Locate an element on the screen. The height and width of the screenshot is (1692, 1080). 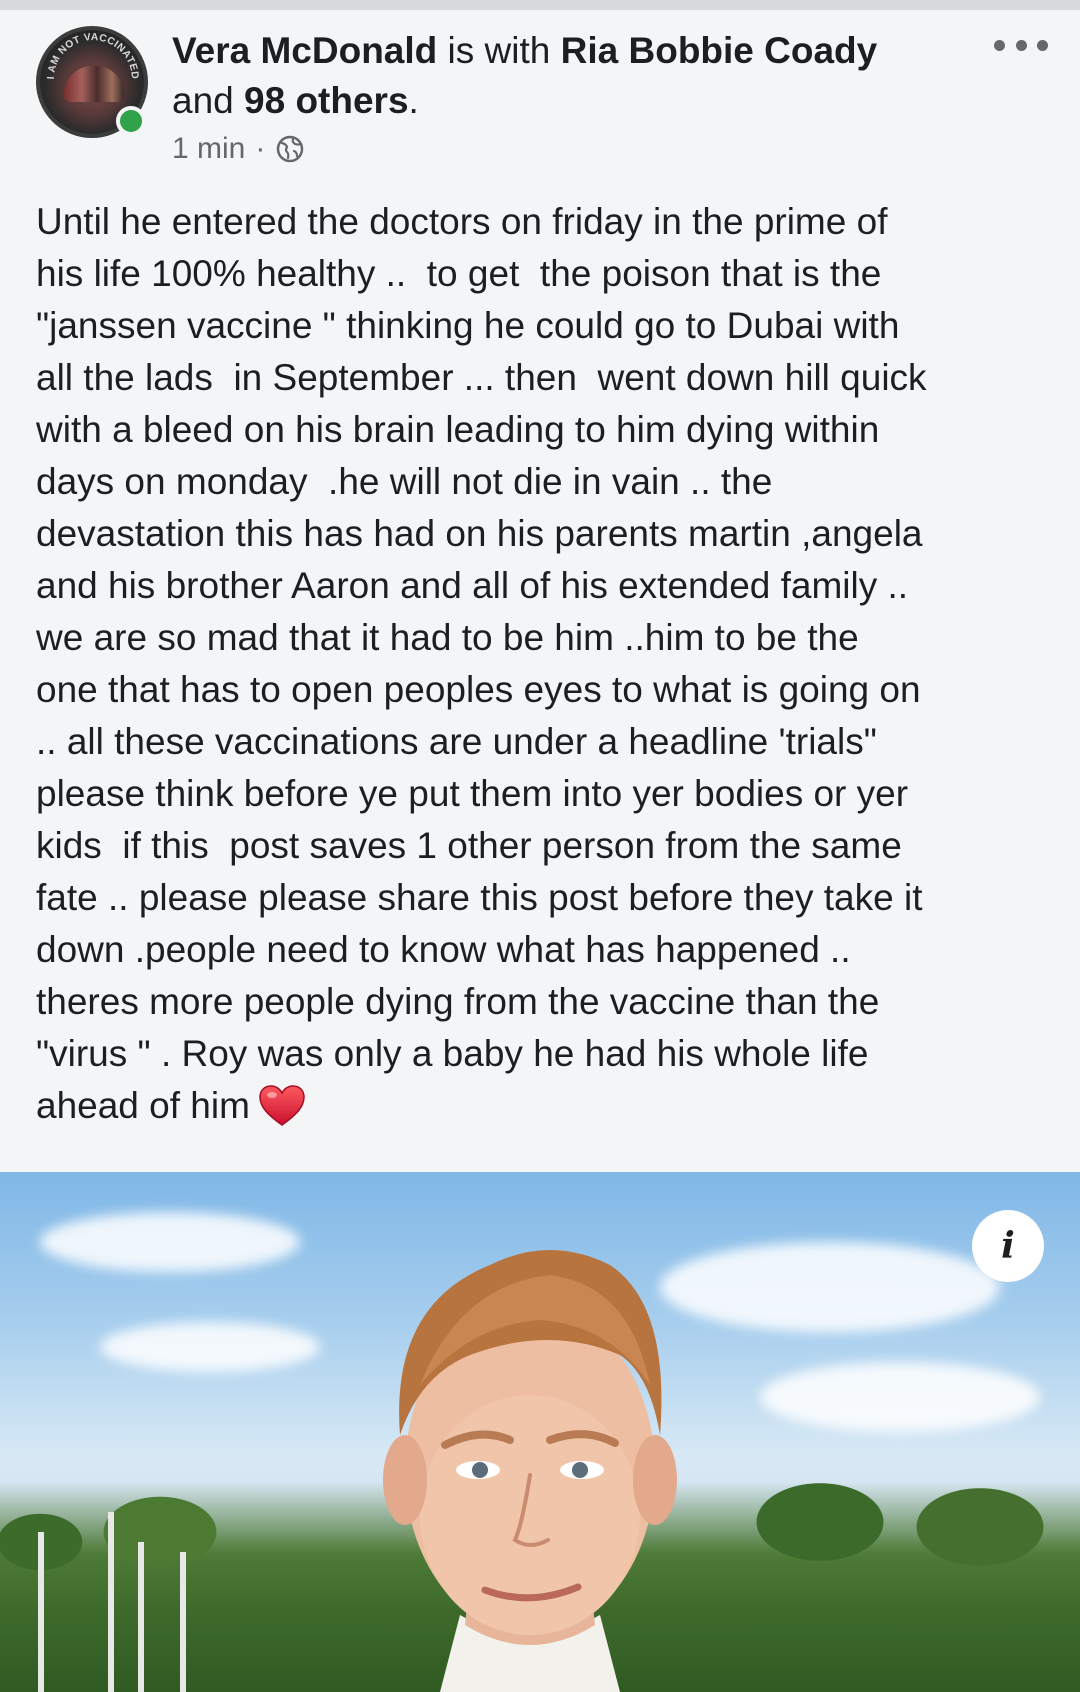
and-text: and is located at coordinates (203, 100).